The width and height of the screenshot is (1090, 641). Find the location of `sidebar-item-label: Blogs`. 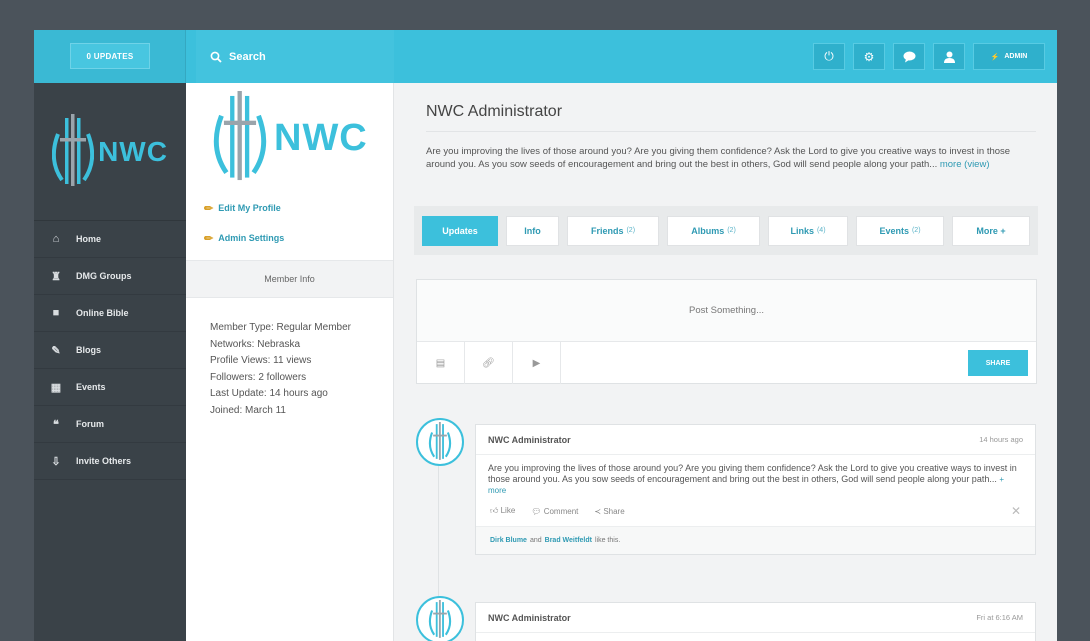

sidebar-item-label: Blogs is located at coordinates (89, 350).